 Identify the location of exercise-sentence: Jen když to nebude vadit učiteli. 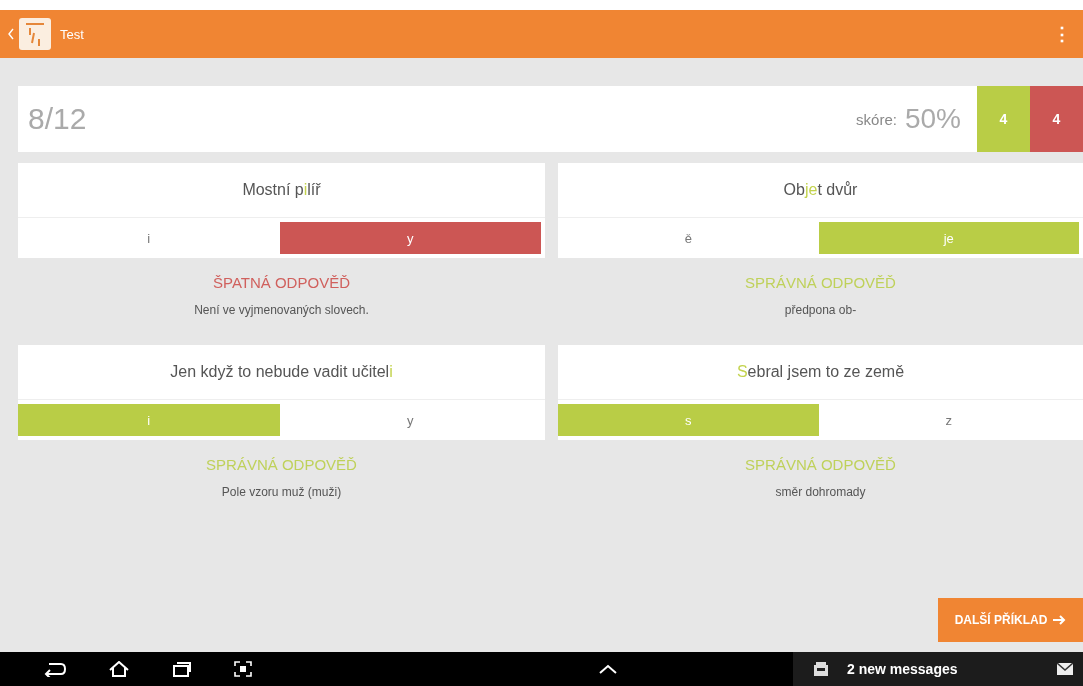
(281, 372).